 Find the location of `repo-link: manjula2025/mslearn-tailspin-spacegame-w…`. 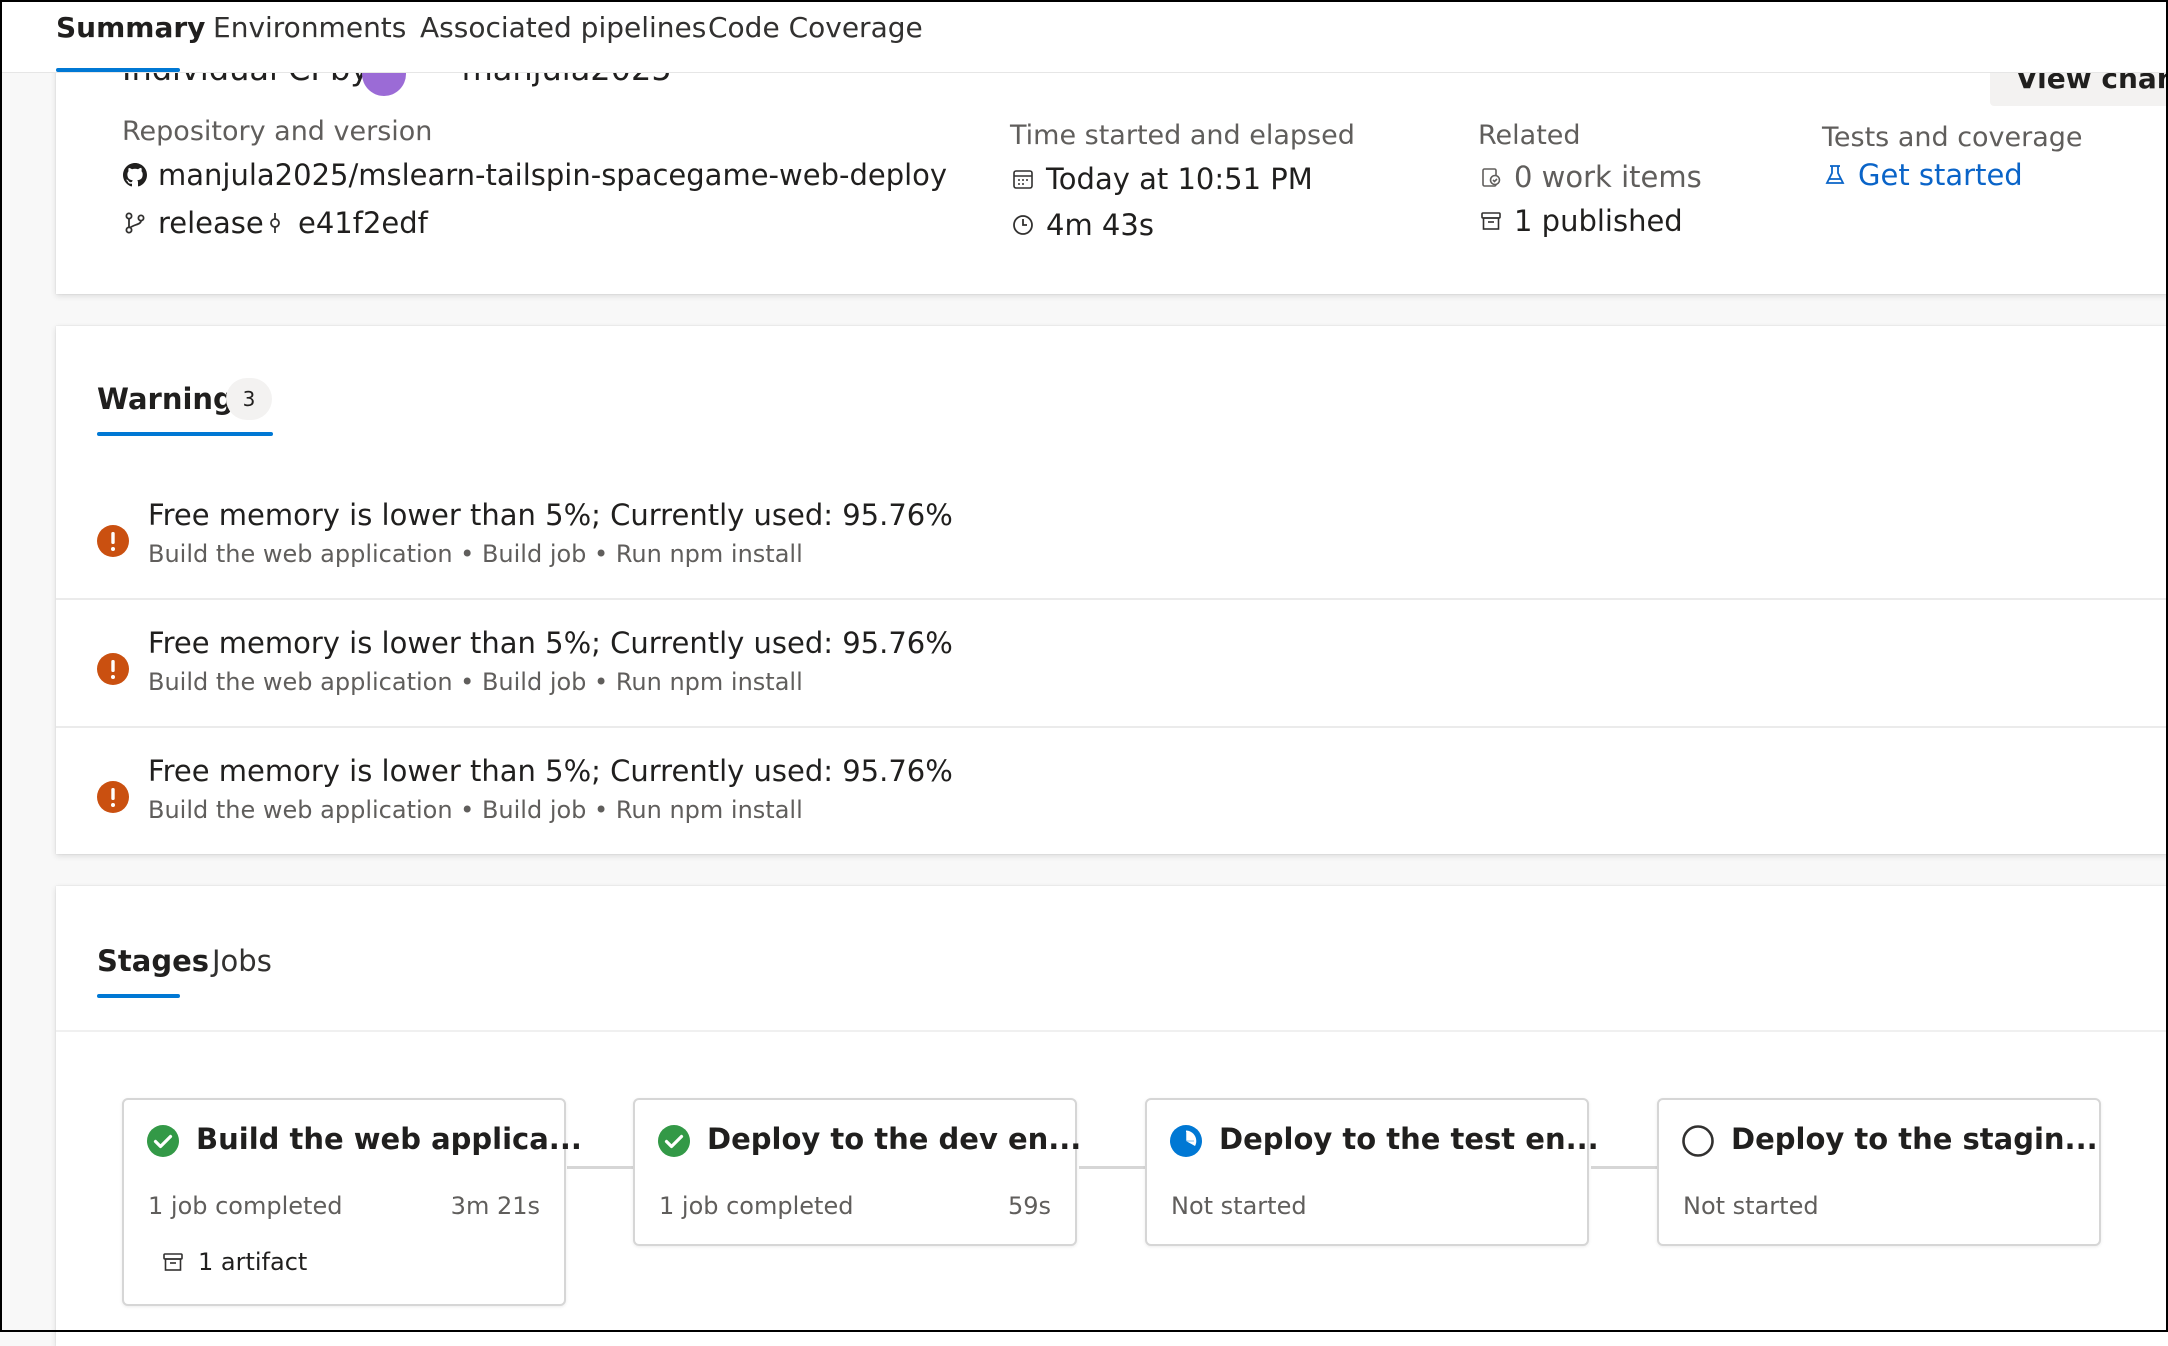

repo-link: manjula2025/mslearn-tailspin-spacegame-w… is located at coordinates (534, 175).